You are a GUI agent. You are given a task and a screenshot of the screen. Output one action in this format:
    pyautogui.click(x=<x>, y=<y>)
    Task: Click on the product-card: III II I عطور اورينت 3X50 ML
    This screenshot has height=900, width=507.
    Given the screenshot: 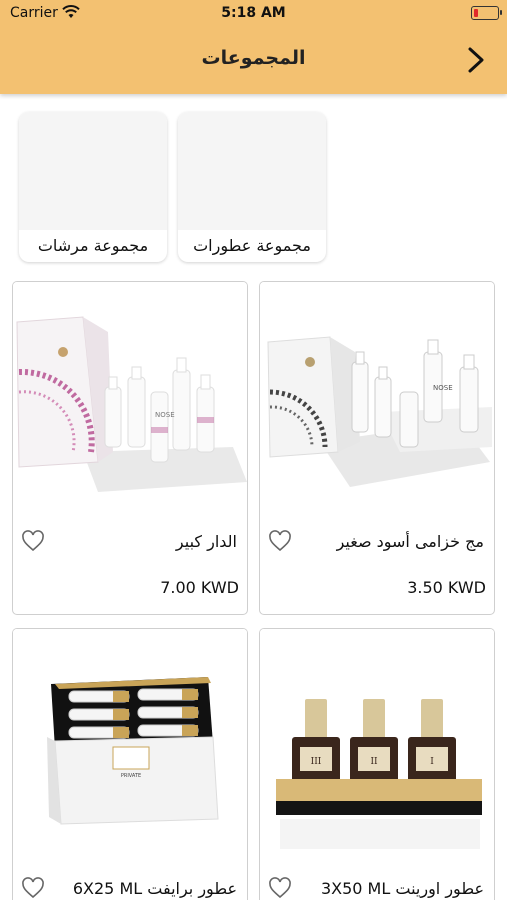 What is the action you would take?
    pyautogui.click(x=377, y=764)
    